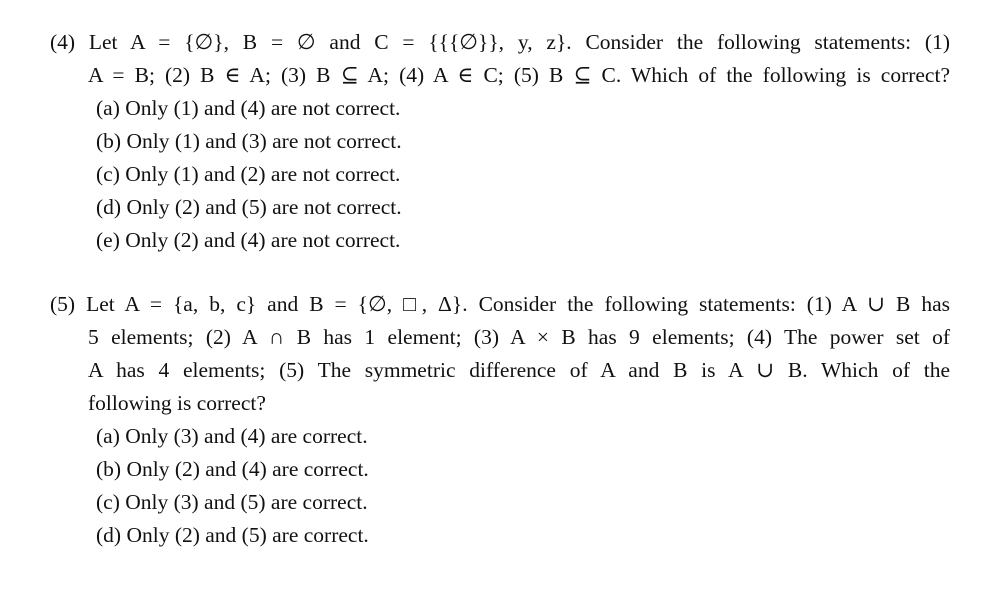  Describe the element at coordinates (248, 108) in the screenshot. I see `problem-4-option-a: (a) Only (1) and (4) are not correct.` at that location.